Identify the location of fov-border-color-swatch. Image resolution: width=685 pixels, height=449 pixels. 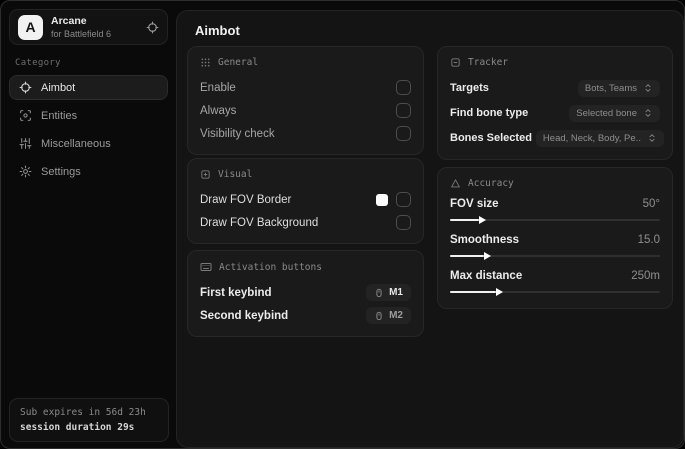
(382, 199).